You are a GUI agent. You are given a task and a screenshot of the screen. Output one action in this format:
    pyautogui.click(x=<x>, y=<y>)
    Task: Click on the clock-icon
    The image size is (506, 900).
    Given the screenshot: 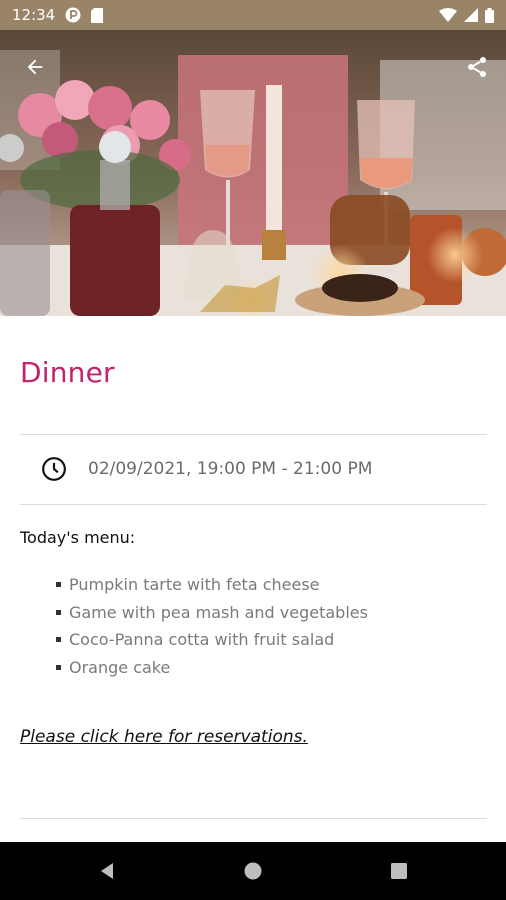 What is the action you would take?
    pyautogui.click(x=54, y=469)
    